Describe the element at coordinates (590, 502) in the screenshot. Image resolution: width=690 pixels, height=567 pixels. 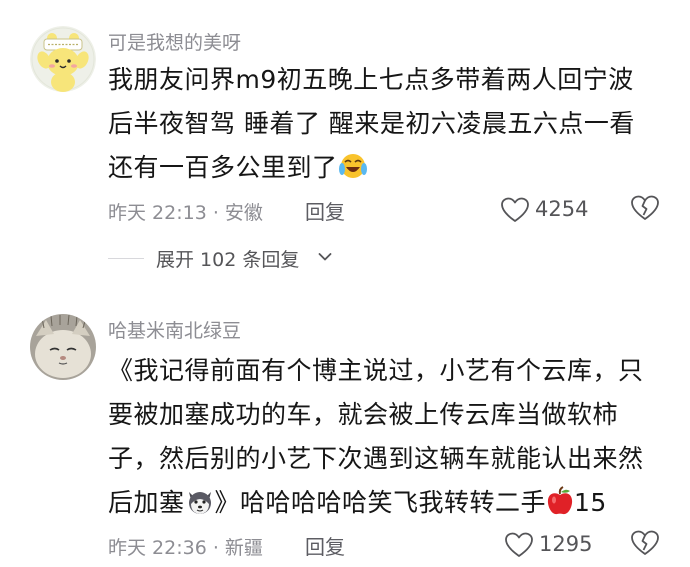
I see `apple-count: 15` at that location.